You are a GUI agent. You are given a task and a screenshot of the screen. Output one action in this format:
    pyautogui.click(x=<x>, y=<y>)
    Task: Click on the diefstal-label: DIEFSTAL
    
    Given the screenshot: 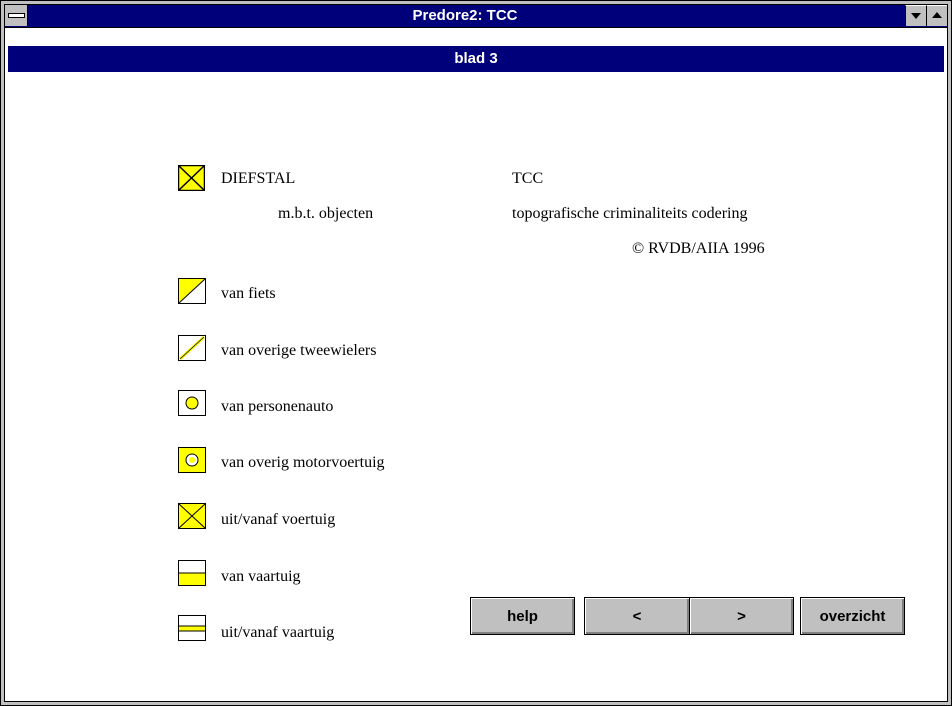 What is the action you would take?
    pyautogui.click(x=258, y=178)
    